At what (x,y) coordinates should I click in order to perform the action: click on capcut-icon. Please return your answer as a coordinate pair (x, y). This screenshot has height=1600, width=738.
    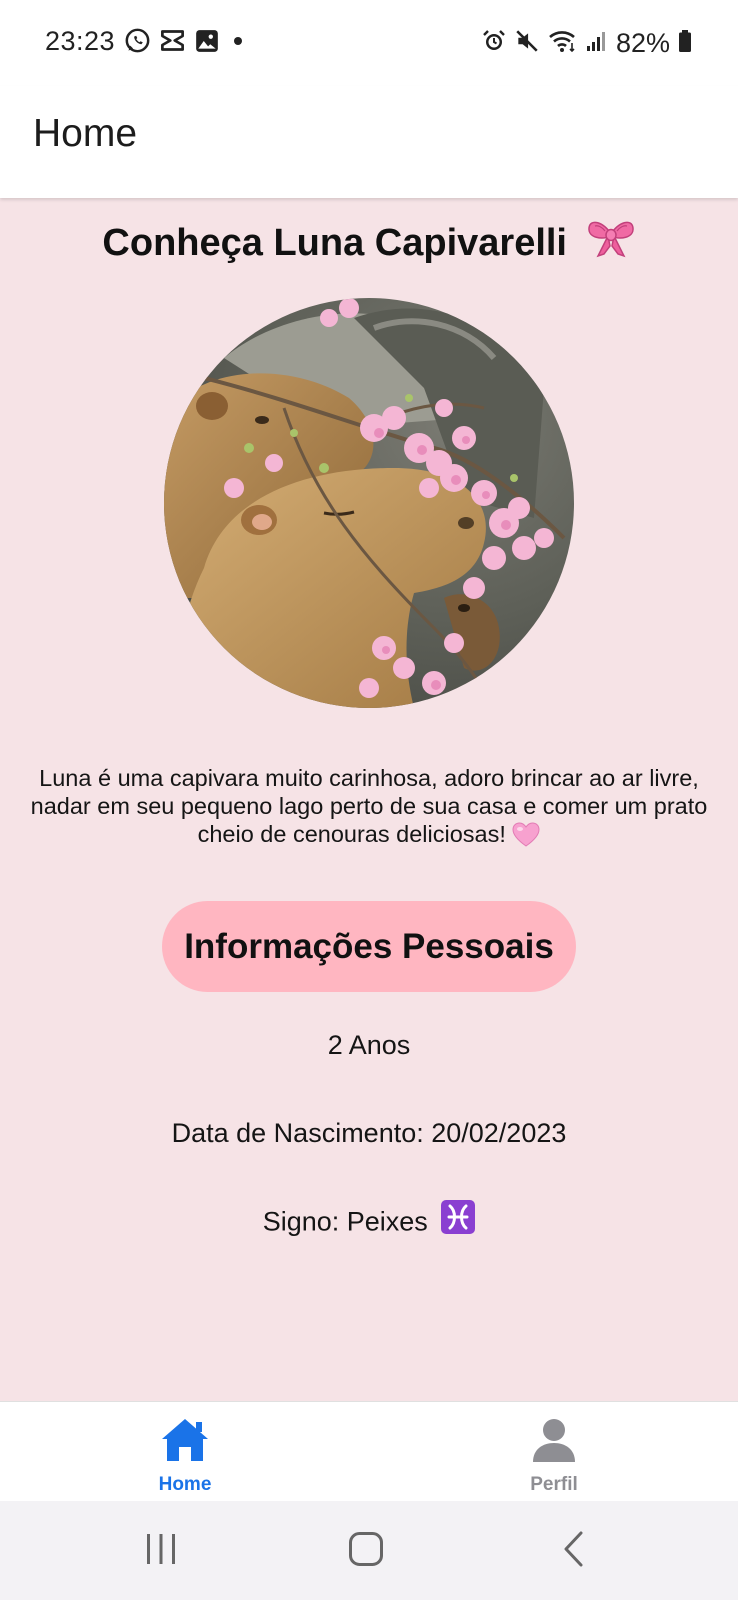
    Looking at the image, I should click on (172, 43).